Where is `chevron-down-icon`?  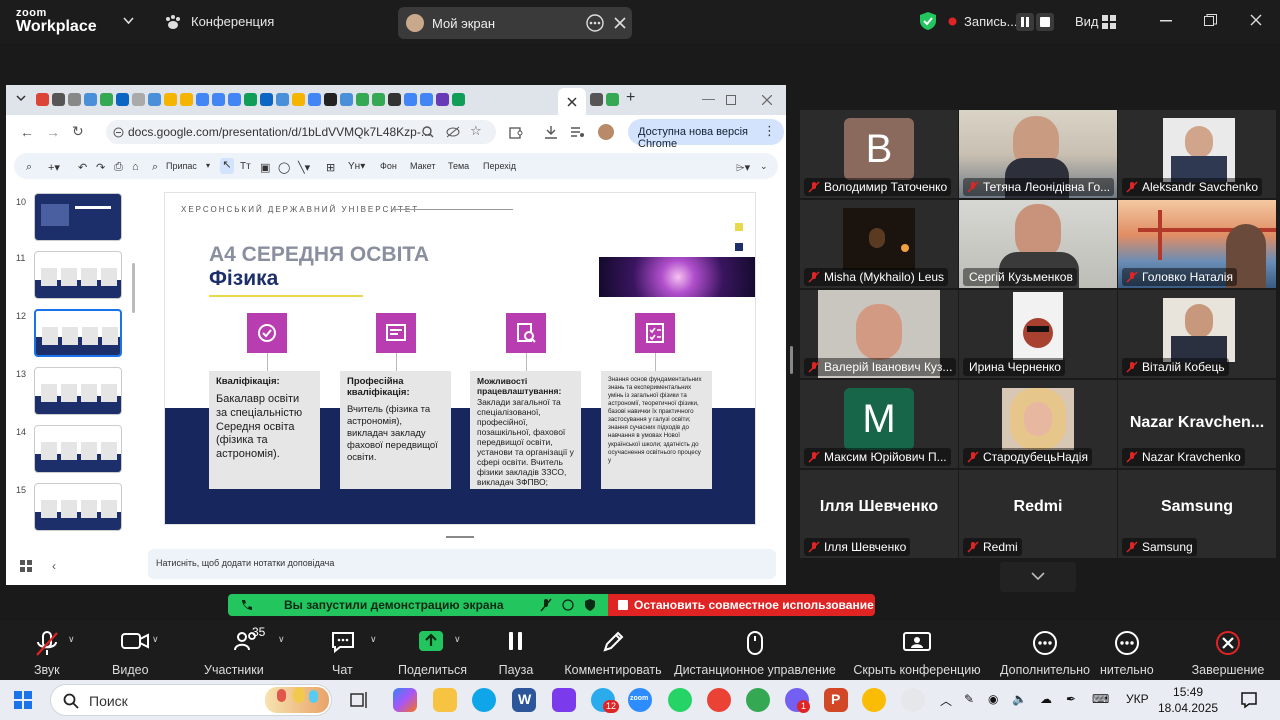
chevron-down-icon is located at coordinates (21, 98).